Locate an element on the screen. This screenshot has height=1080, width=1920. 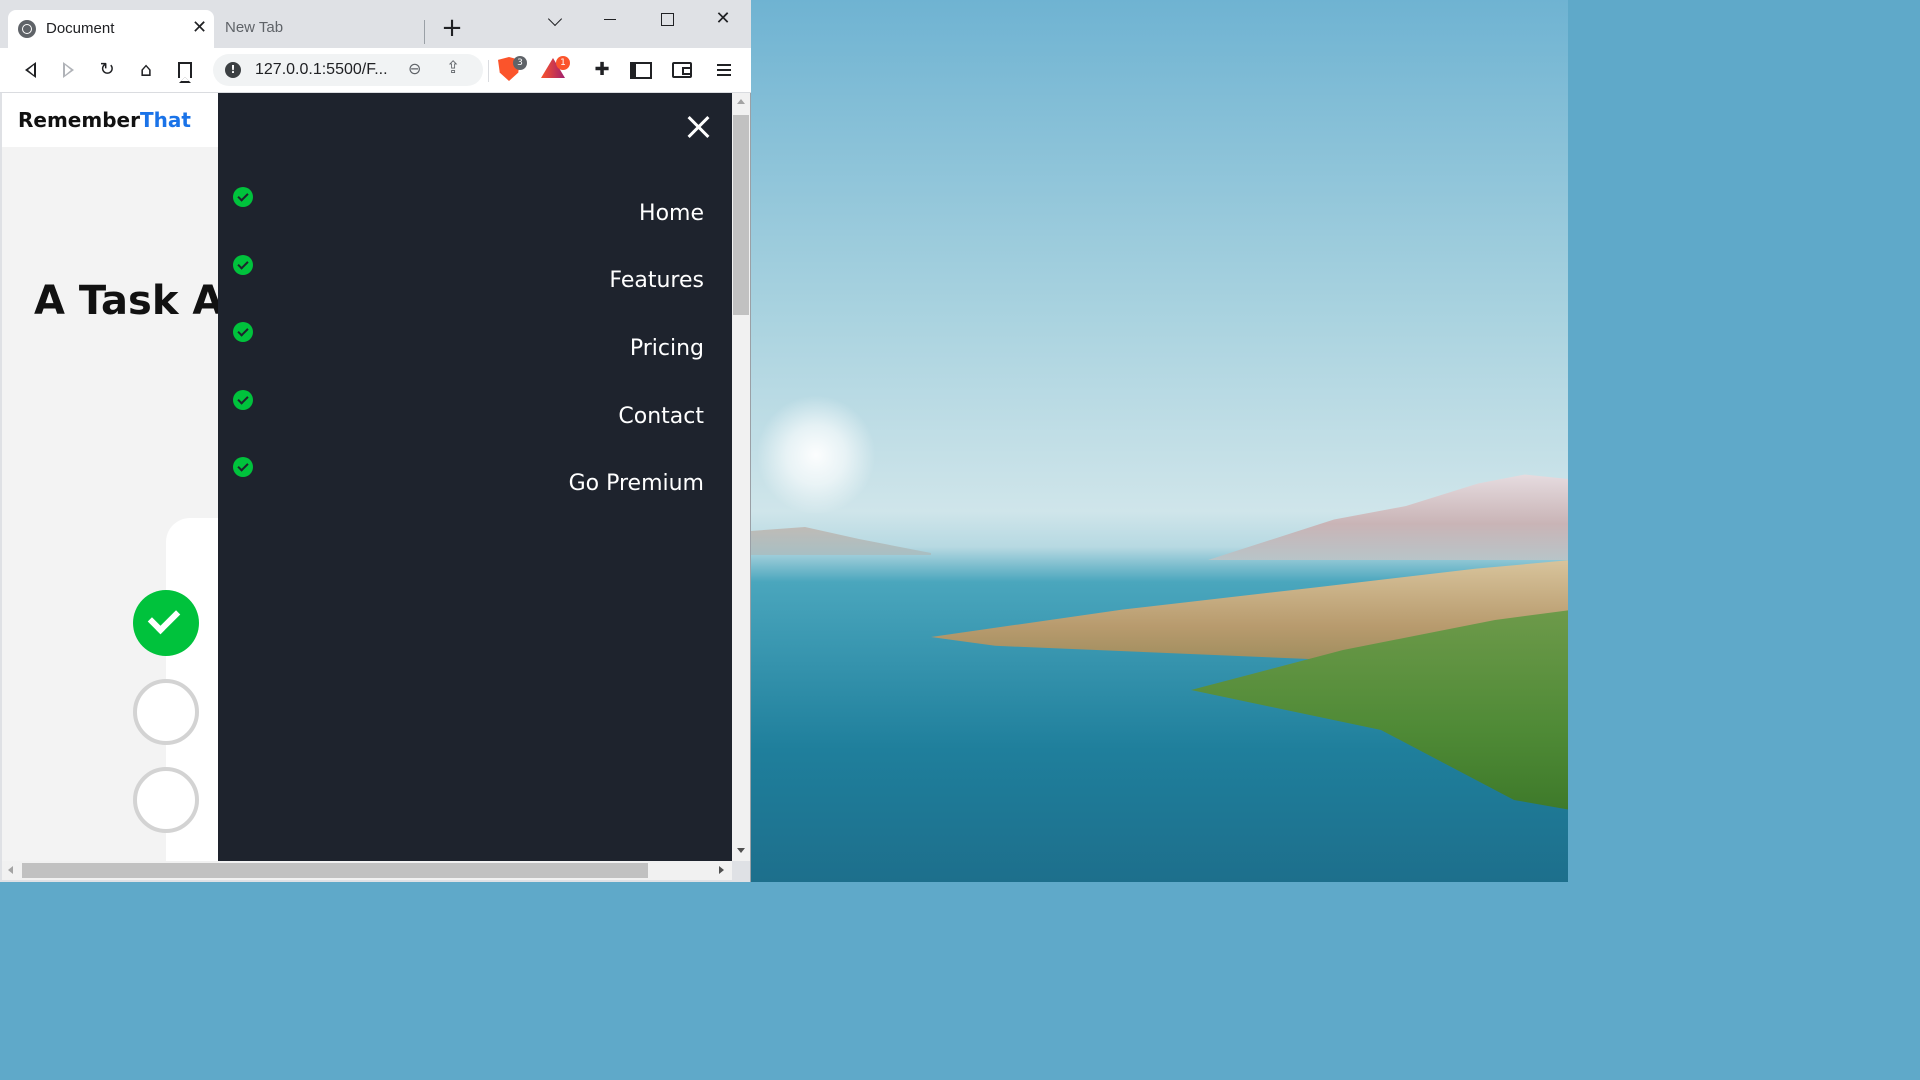
back-arrow-icon is located at coordinates (30, 70).